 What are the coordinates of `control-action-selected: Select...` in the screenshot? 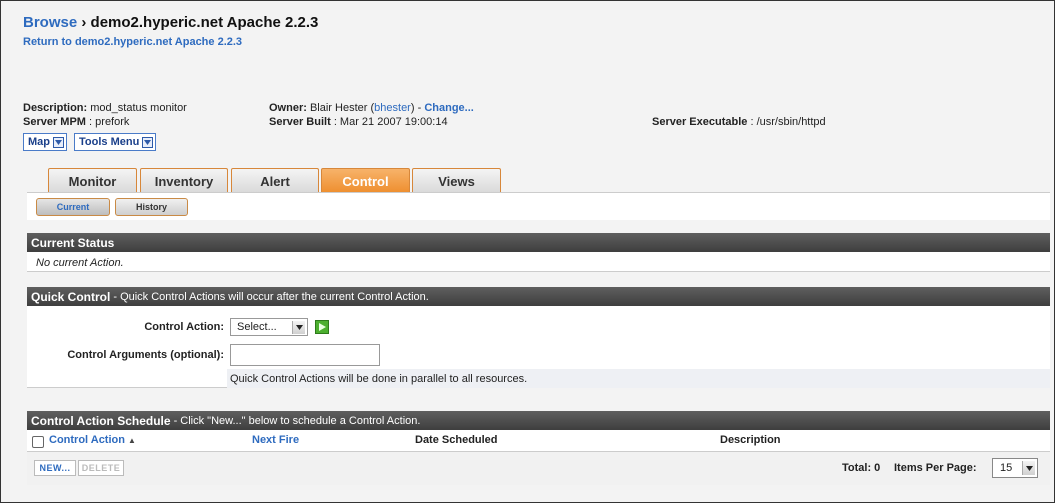 It's located at (257, 327).